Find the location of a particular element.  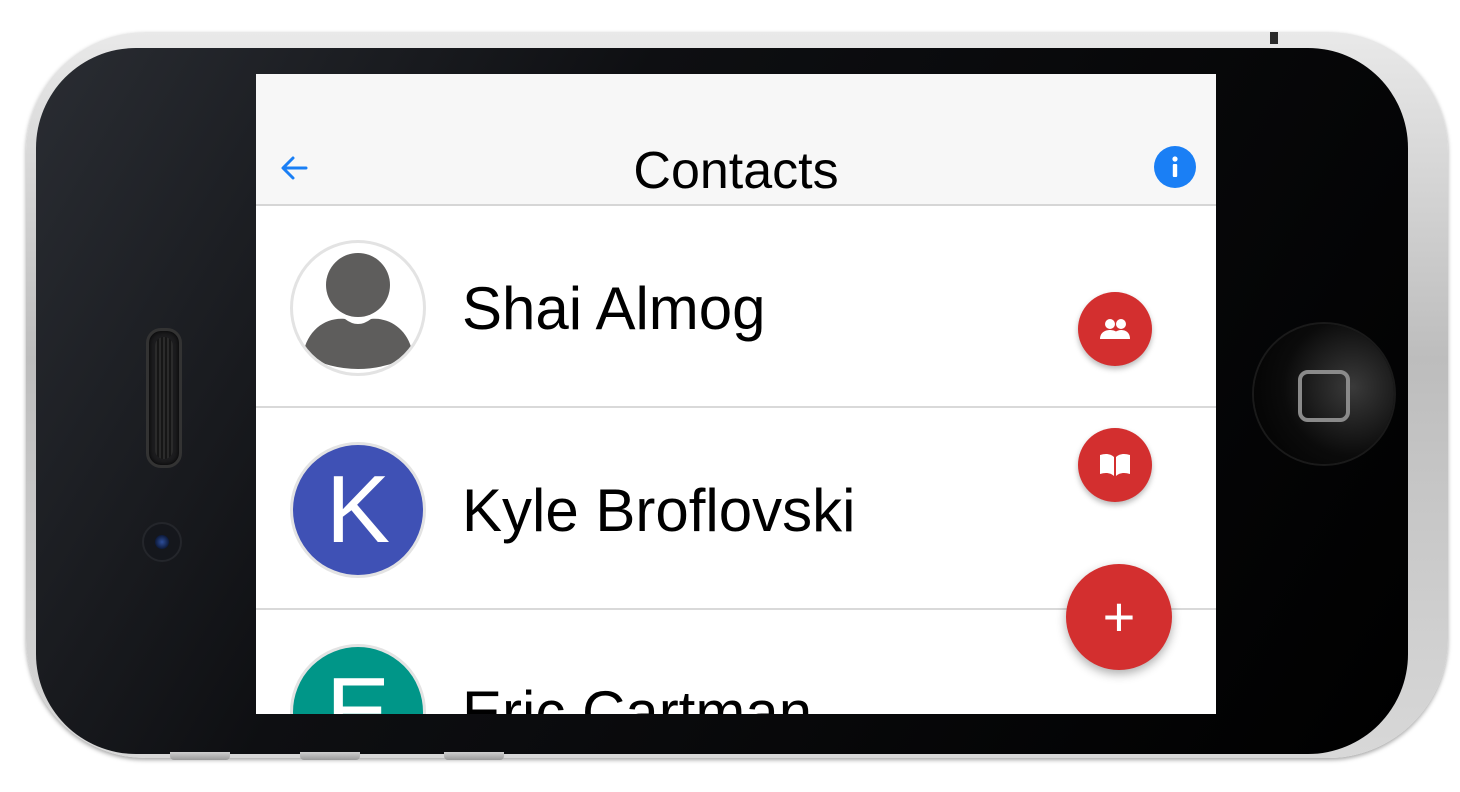

contacts-book-fab-button is located at coordinates (1115, 465).